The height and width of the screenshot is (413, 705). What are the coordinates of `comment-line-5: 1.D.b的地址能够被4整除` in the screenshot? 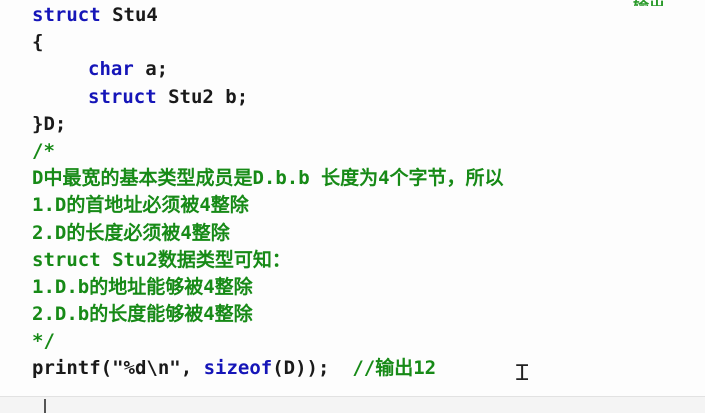 It's located at (142, 286).